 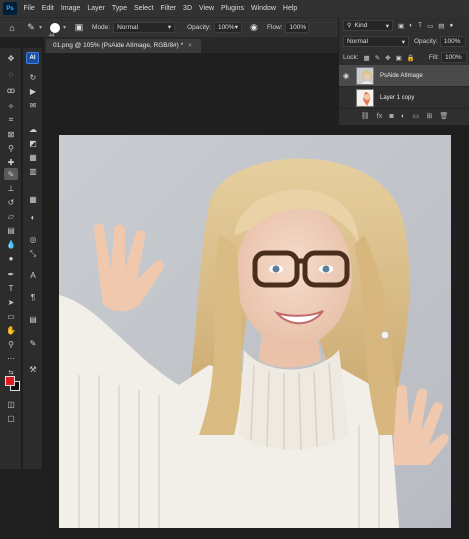 What do you see at coordinates (443, 116) in the screenshot?
I see `delete-layer-icon: 🗑` at bounding box center [443, 116].